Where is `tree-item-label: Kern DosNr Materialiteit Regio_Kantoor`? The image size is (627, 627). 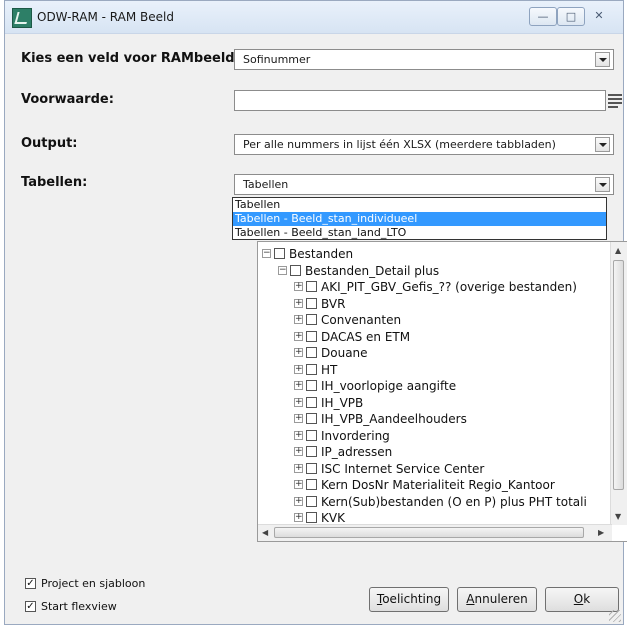 tree-item-label: Kern DosNr Materialiteit Regio_Kantoor is located at coordinates (438, 485).